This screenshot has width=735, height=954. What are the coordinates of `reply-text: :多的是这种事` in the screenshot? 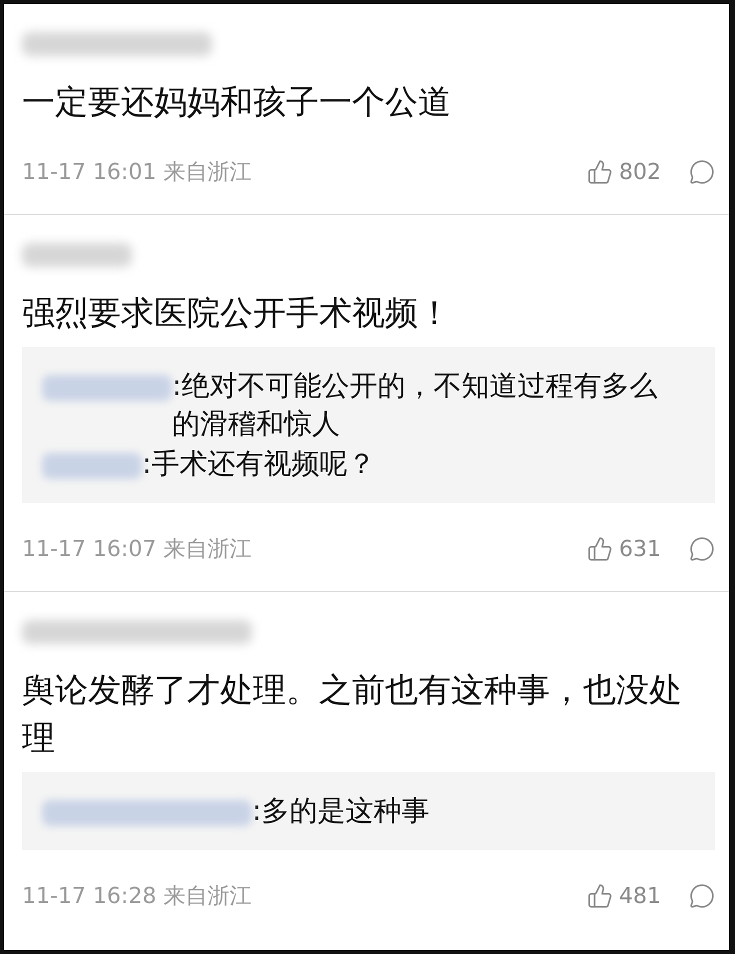 It's located at (341, 811).